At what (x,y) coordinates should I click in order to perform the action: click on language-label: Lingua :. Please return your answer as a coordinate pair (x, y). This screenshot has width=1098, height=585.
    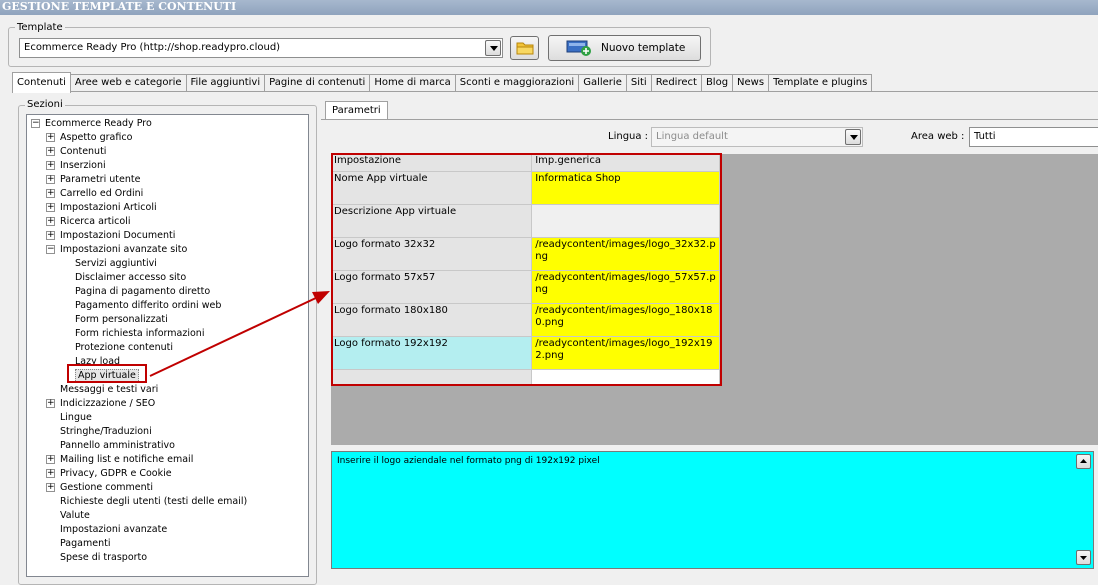
    Looking at the image, I should click on (628, 136).